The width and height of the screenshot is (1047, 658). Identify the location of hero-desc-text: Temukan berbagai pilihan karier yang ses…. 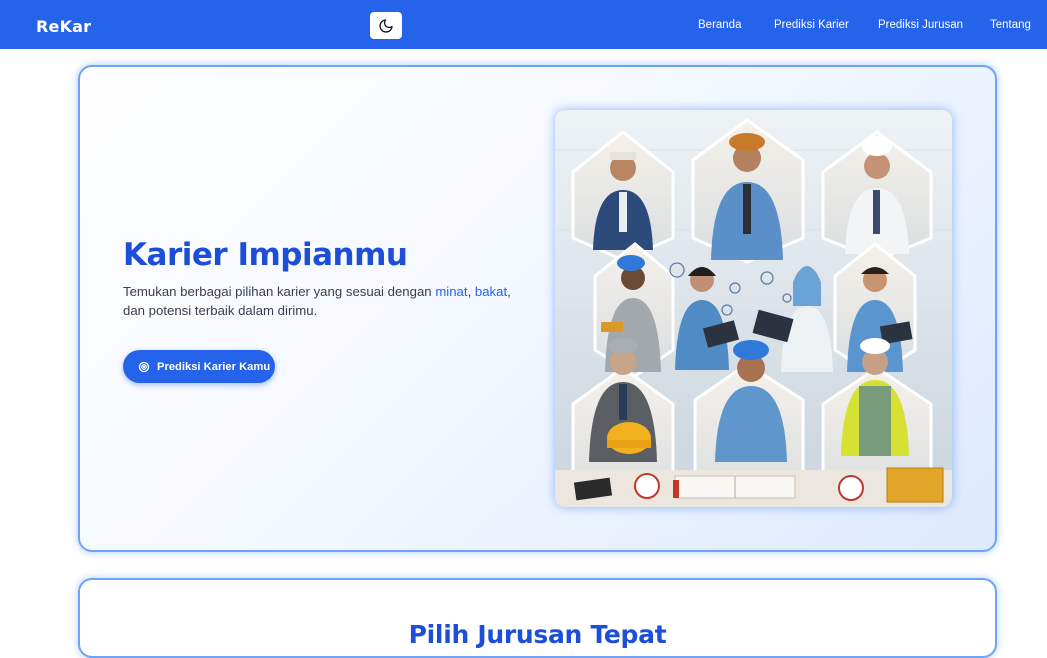
(279, 291).